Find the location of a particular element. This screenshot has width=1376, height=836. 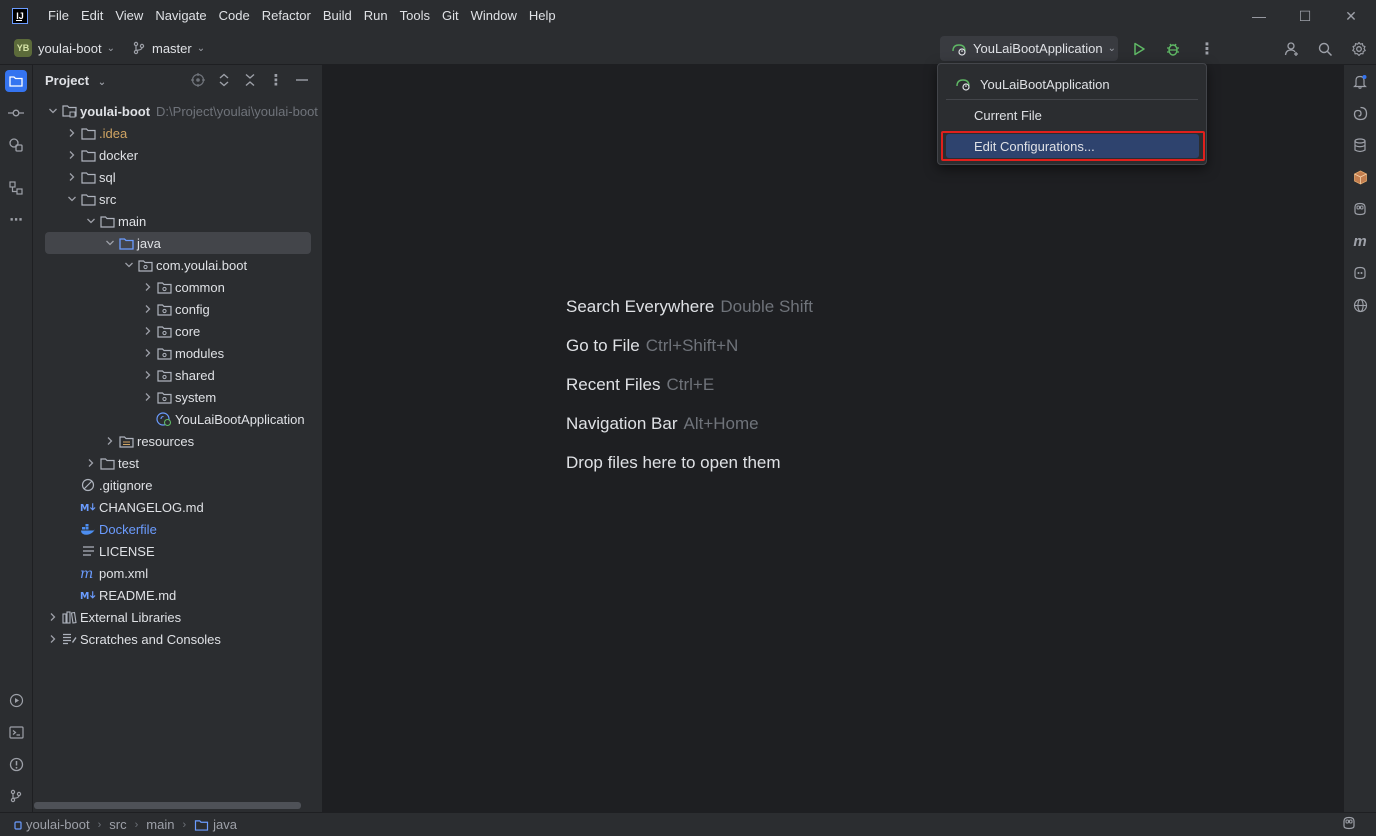

git-icon is located at coordinates (16, 796).